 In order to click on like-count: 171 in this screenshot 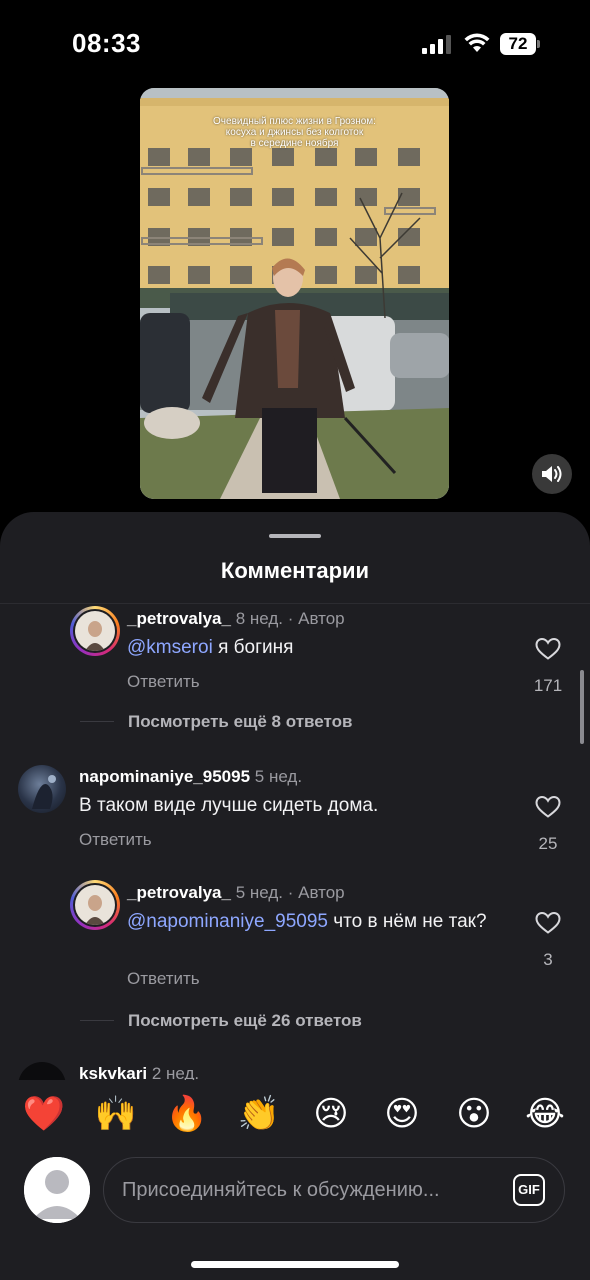, I will do `click(548, 685)`.